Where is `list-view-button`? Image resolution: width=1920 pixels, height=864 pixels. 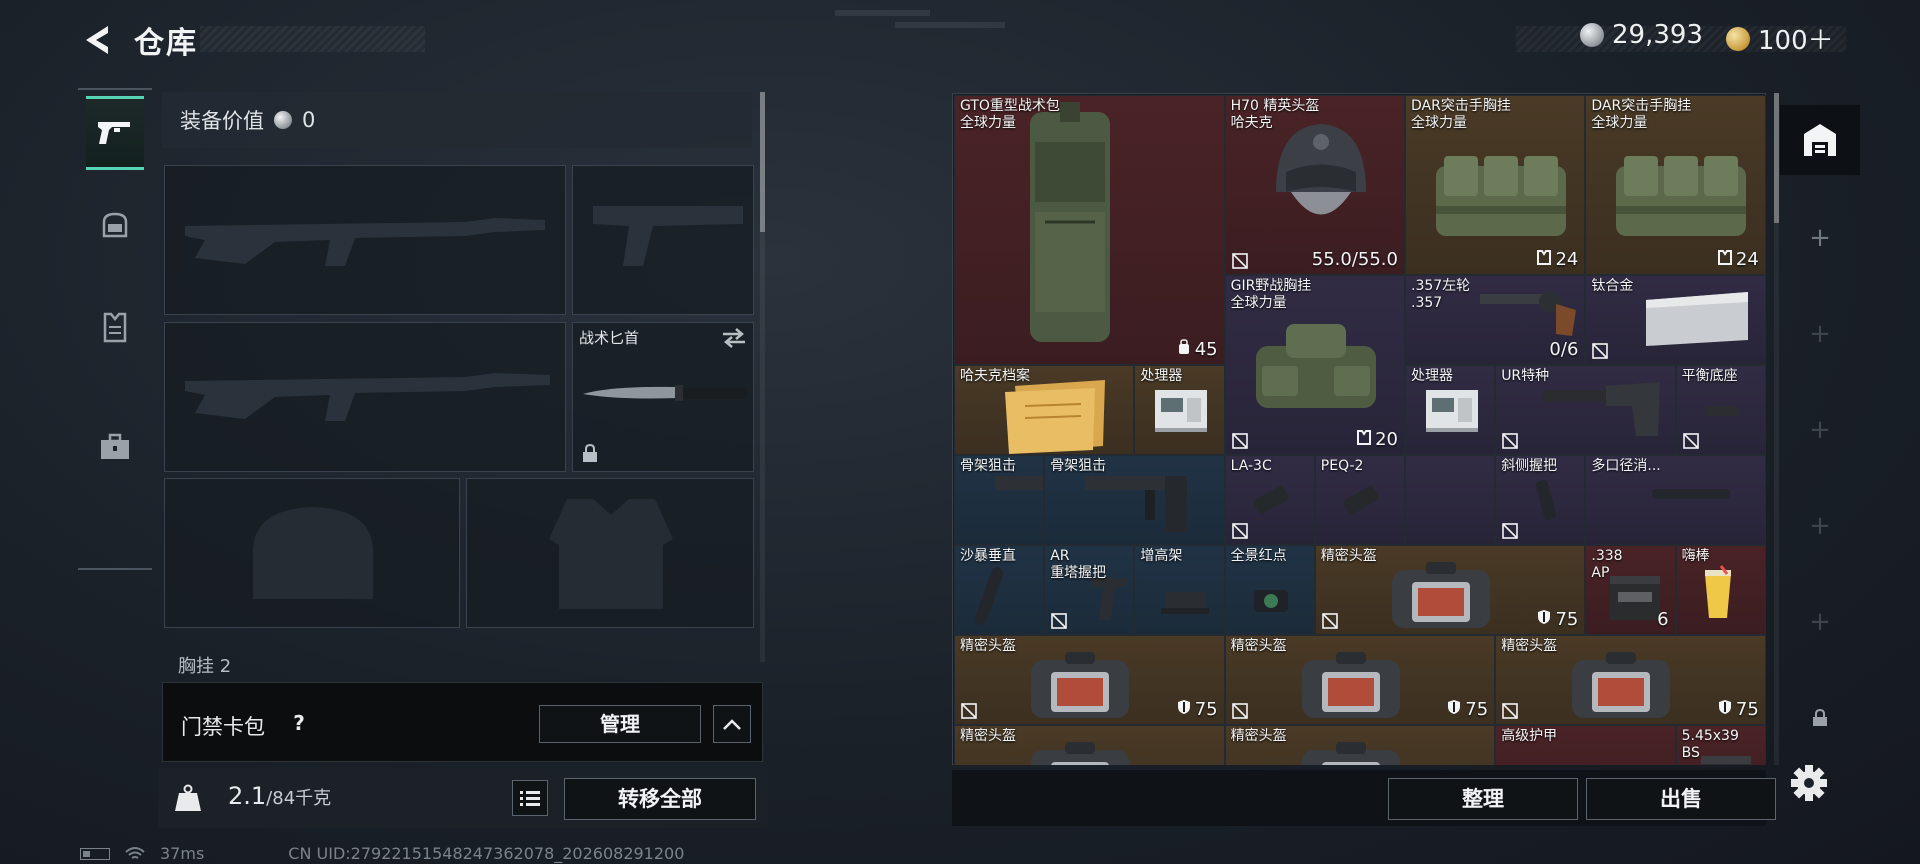
list-view-button is located at coordinates (530, 798).